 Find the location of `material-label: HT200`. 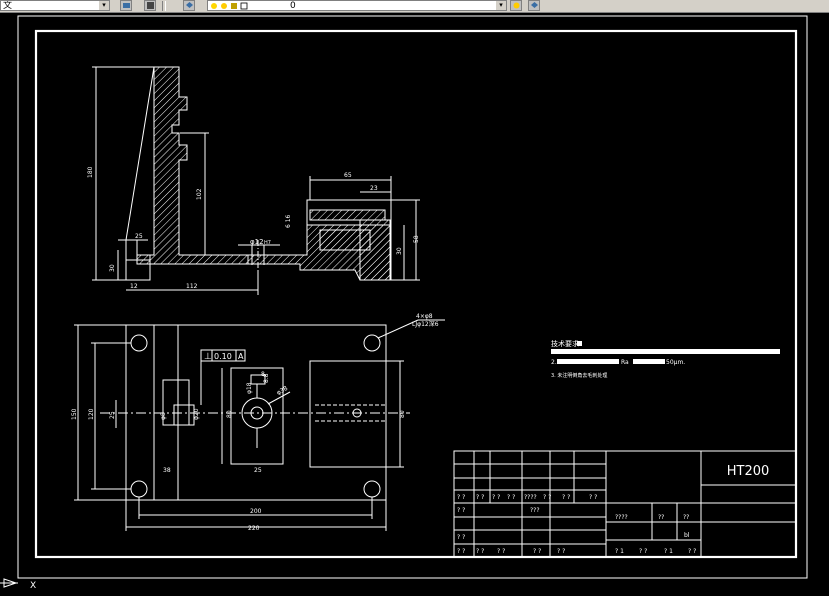

material-label: HT200 is located at coordinates (748, 471).